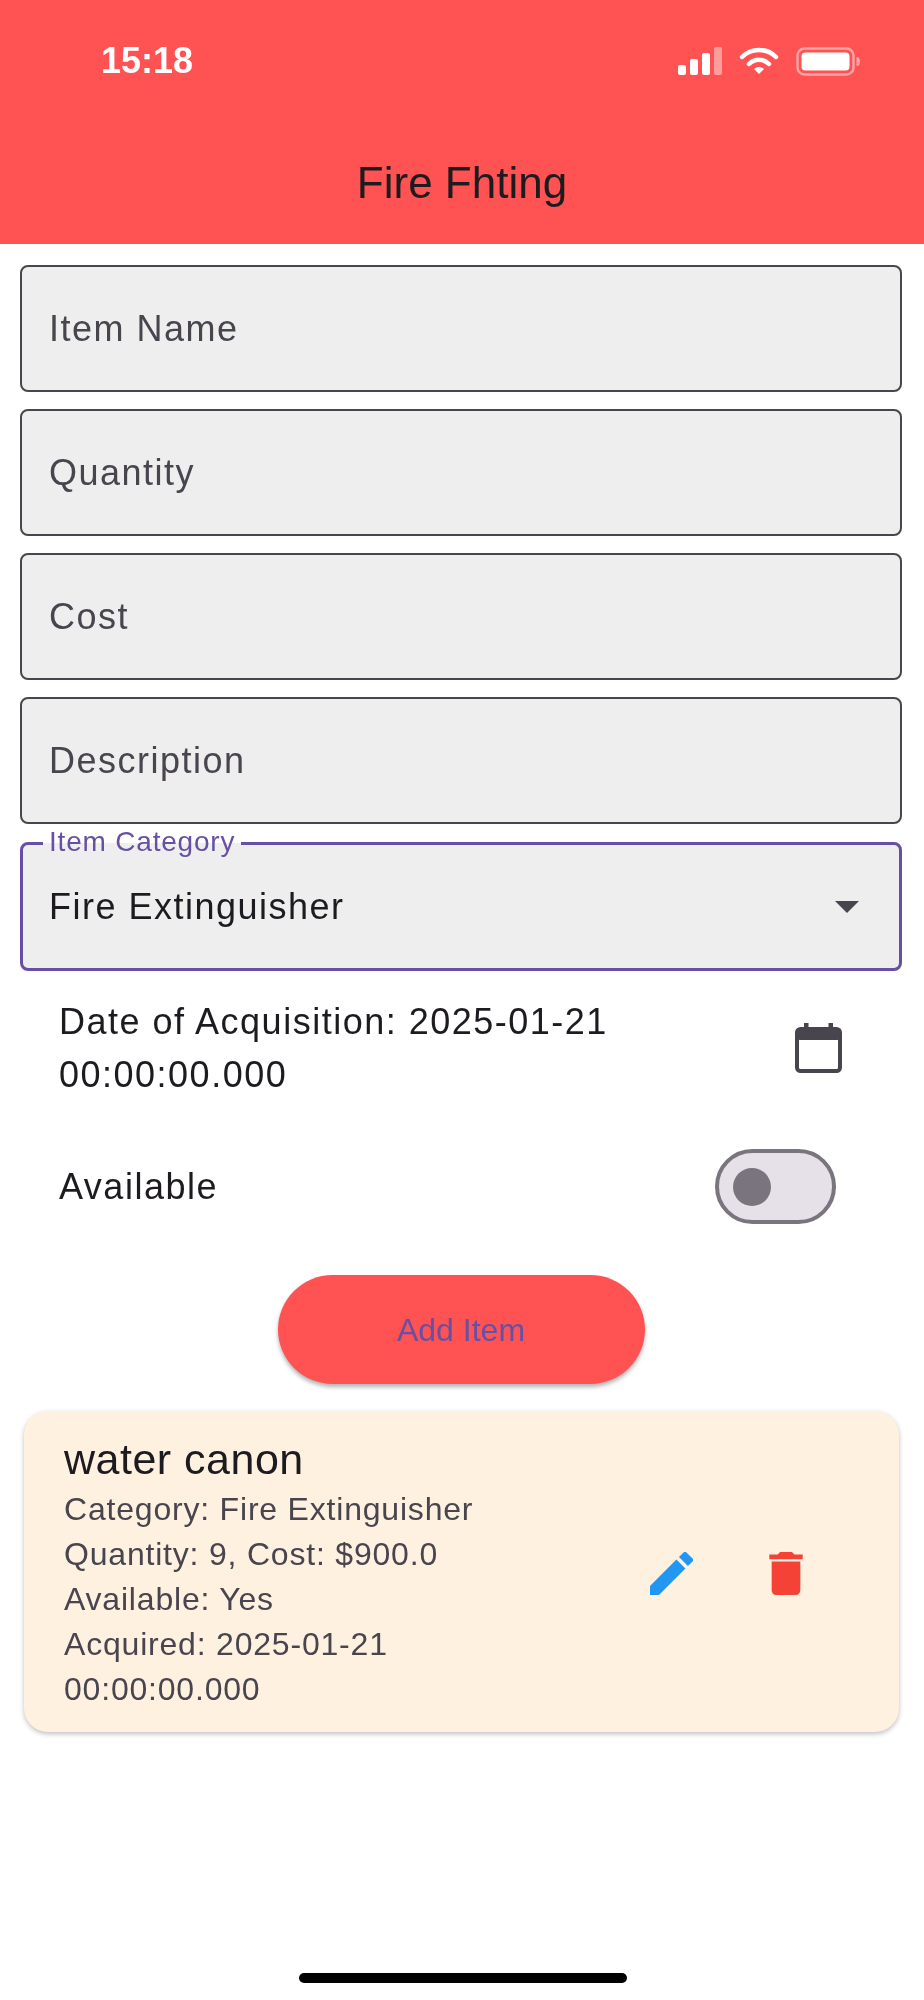 The width and height of the screenshot is (924, 2000). Describe the element at coordinates (759, 61) in the screenshot. I see `wifi-icon` at that location.